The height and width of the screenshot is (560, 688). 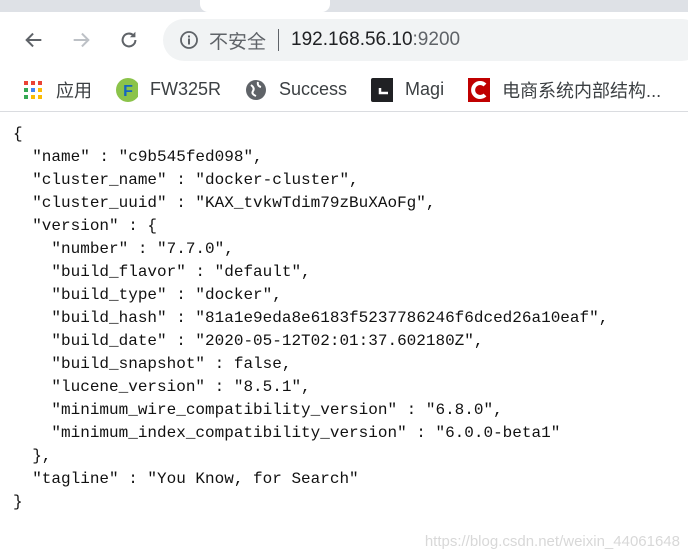 I want to click on bookmark-label: Magi, so click(x=425, y=89).